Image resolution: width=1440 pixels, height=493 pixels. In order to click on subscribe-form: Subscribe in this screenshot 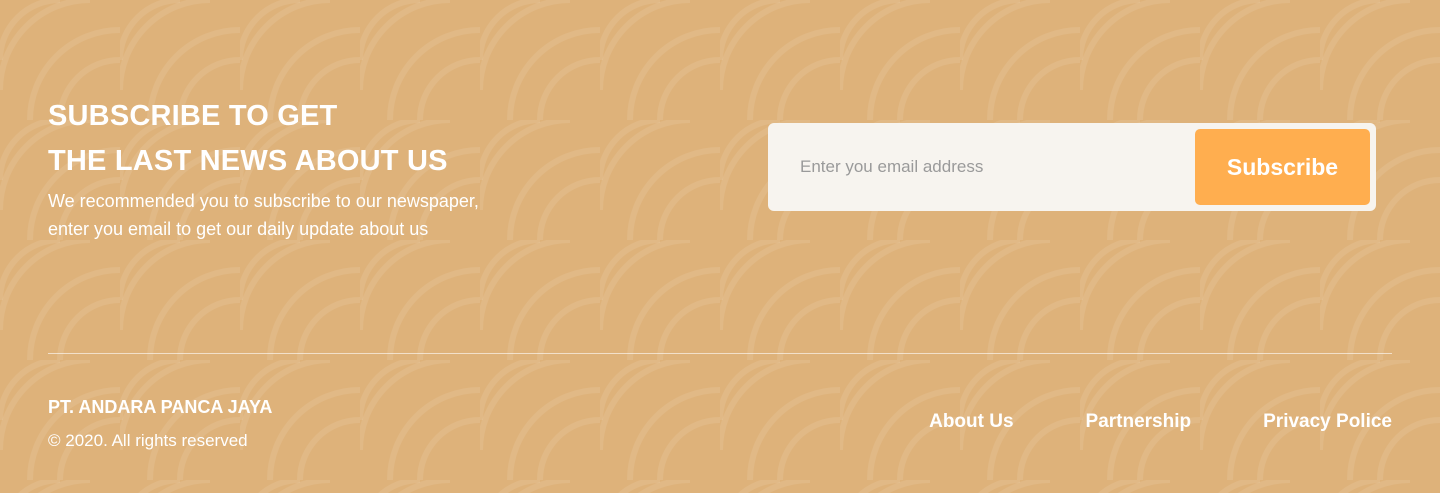, I will do `click(1072, 167)`.